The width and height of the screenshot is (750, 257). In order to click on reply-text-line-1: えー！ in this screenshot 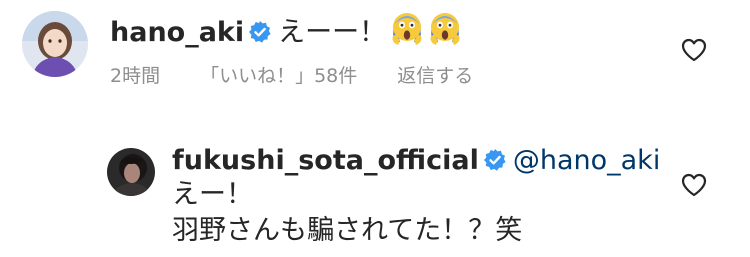, I will do `click(212, 194)`.